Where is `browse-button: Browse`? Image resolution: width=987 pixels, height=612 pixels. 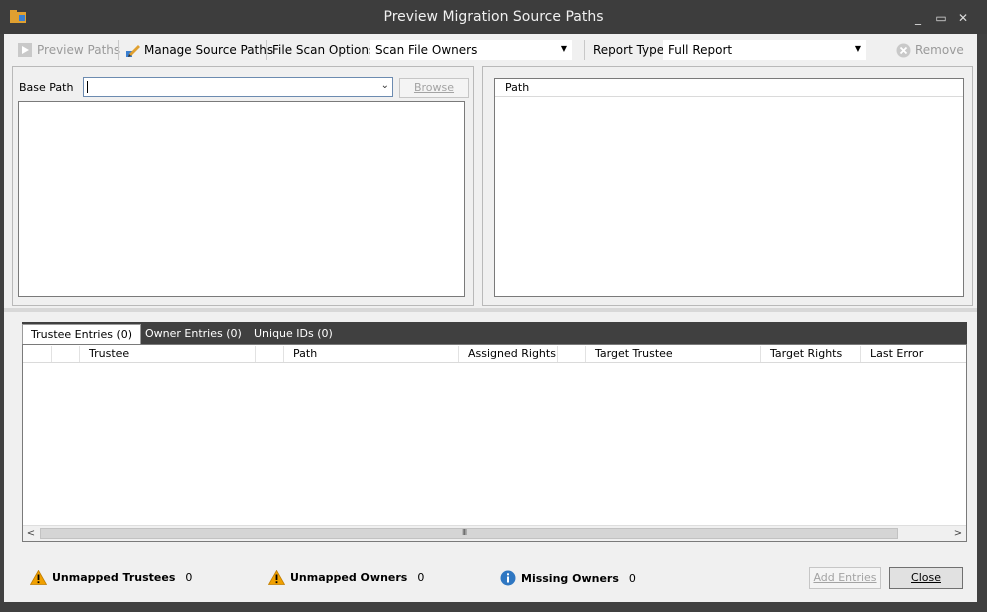
browse-button: Browse is located at coordinates (434, 88).